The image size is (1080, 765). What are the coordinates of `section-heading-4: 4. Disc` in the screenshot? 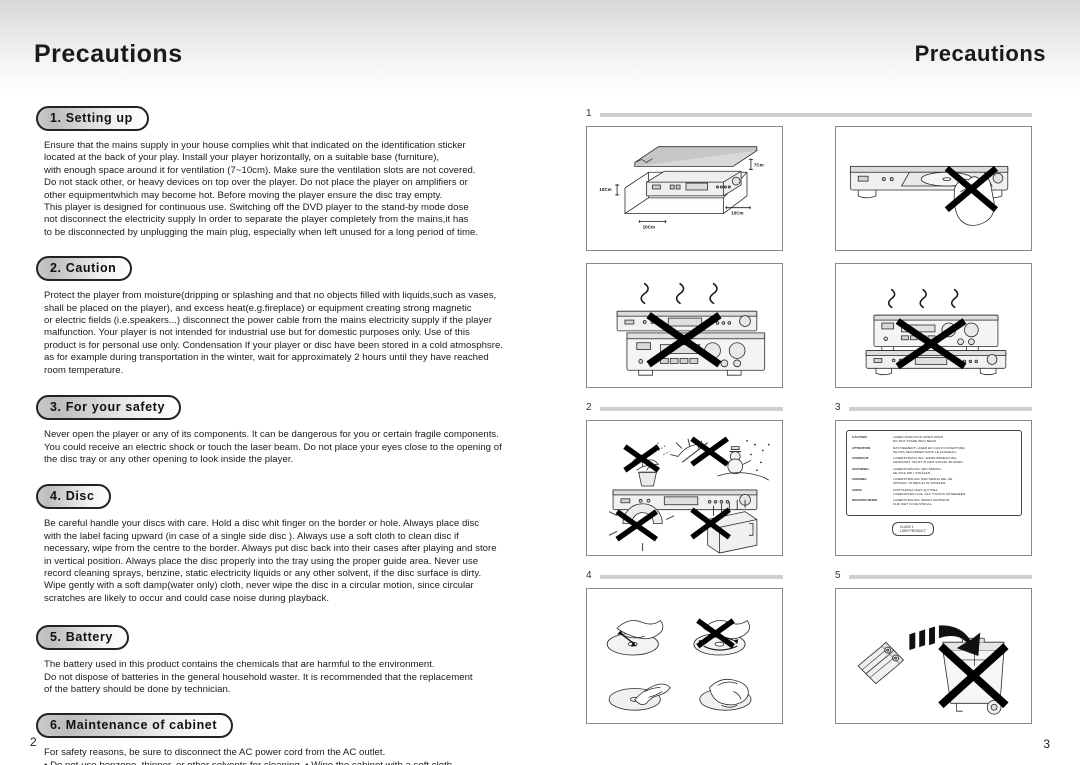 It's located at (73, 497).